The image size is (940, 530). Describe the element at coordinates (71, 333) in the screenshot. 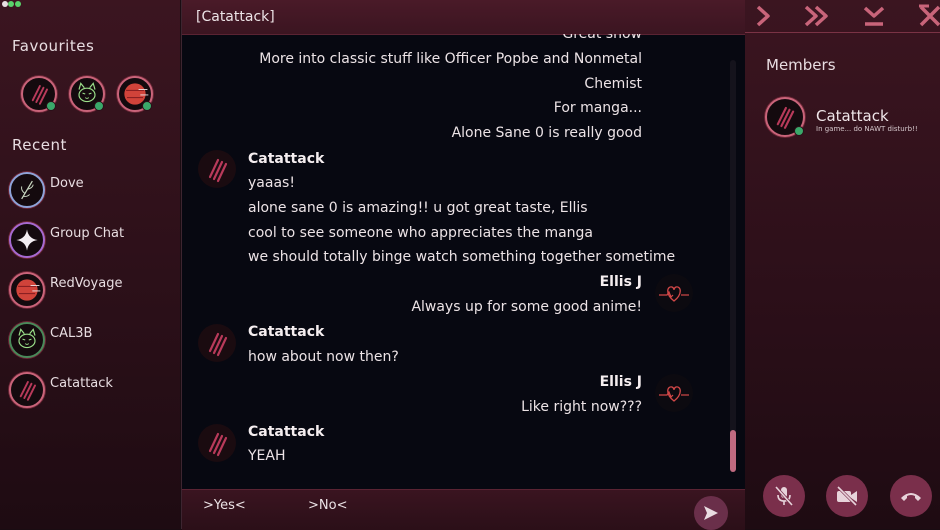

I see `recent-item-label: CAL3B` at that location.